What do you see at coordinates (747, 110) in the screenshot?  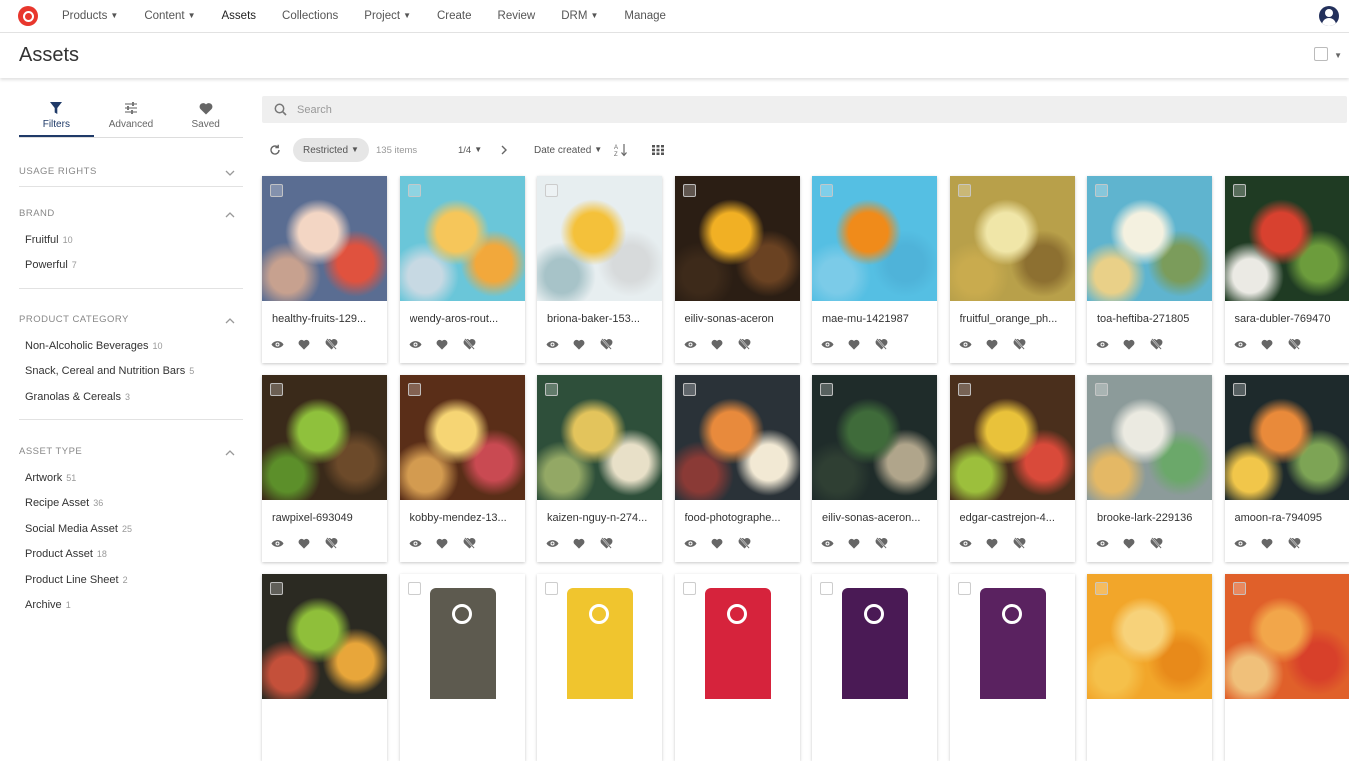 I see `search-input` at bounding box center [747, 110].